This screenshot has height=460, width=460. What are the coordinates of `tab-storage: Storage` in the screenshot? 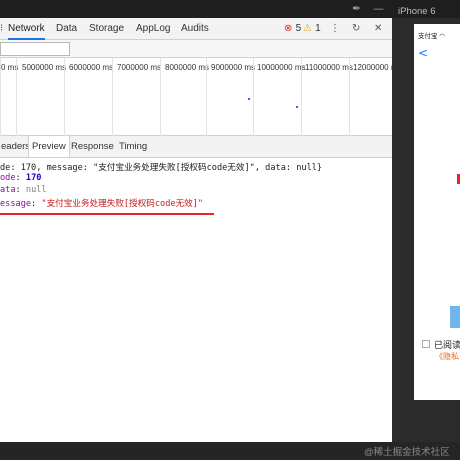 It's located at (106, 29).